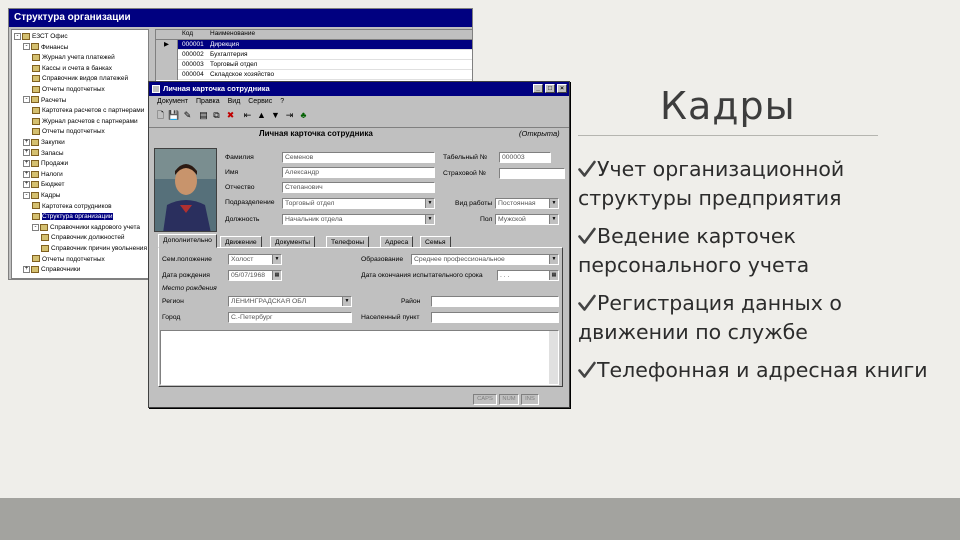 The width and height of the screenshot is (960, 540). I want to click on name-field: Александр, so click(358, 172).